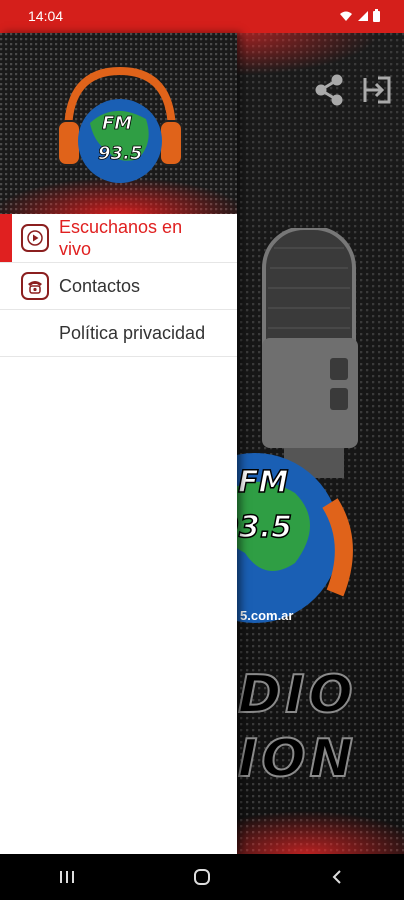 Image resolution: width=404 pixels, height=900 pixels. I want to click on menu-item-contactos: Contactos, so click(118, 286).